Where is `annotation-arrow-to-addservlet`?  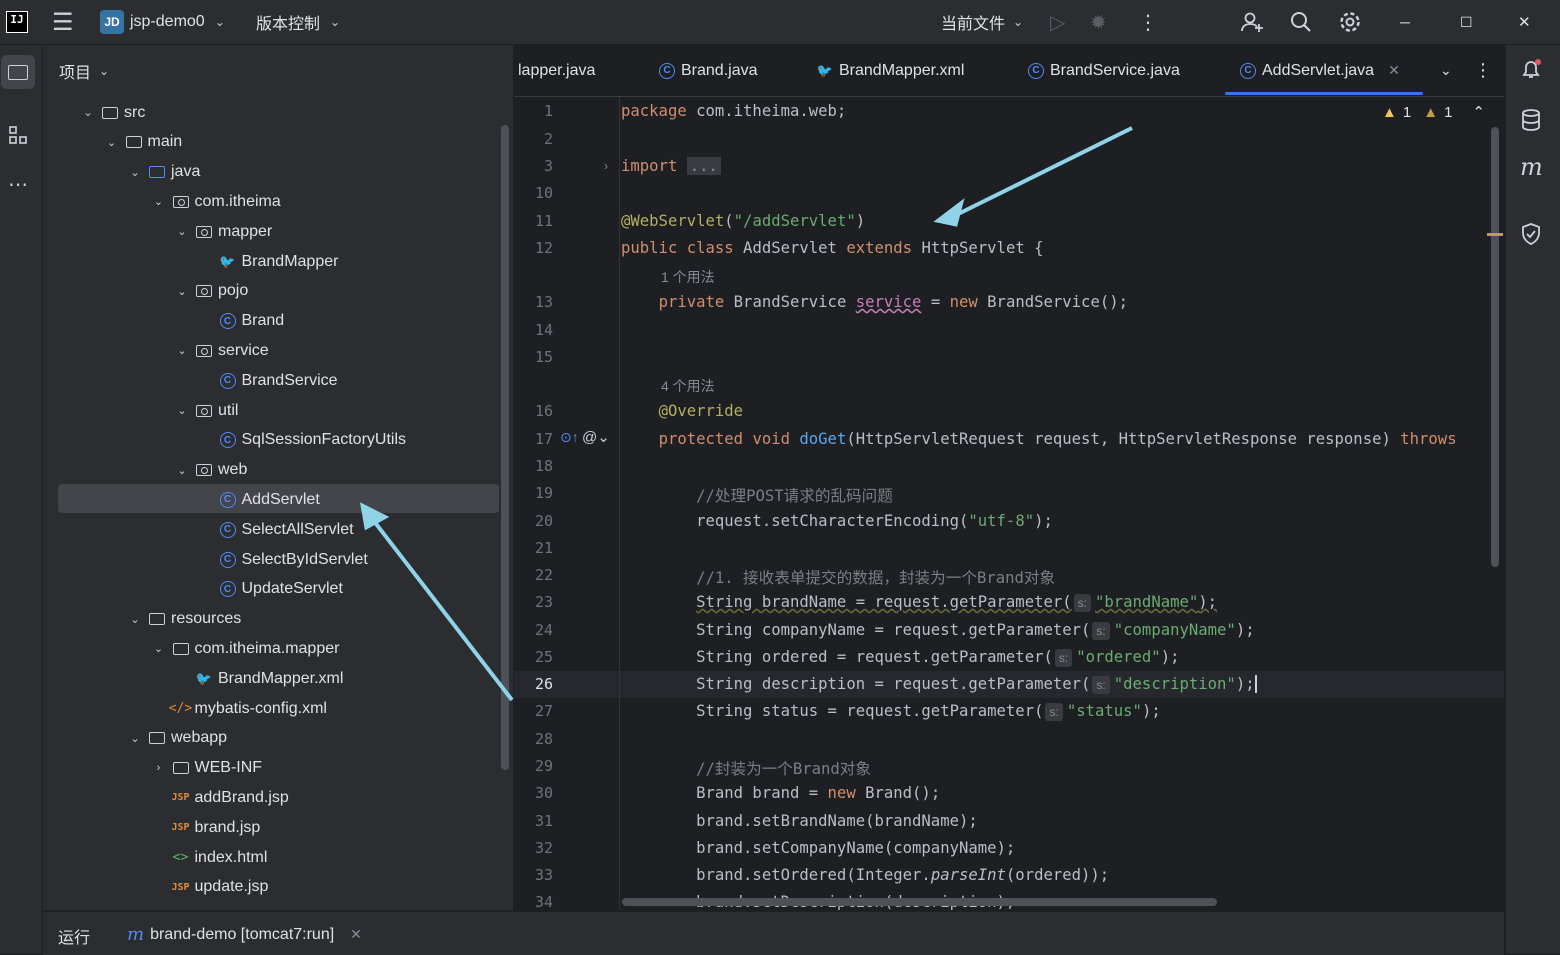
annotation-arrow-to-addservlet is located at coordinates (441, 608).